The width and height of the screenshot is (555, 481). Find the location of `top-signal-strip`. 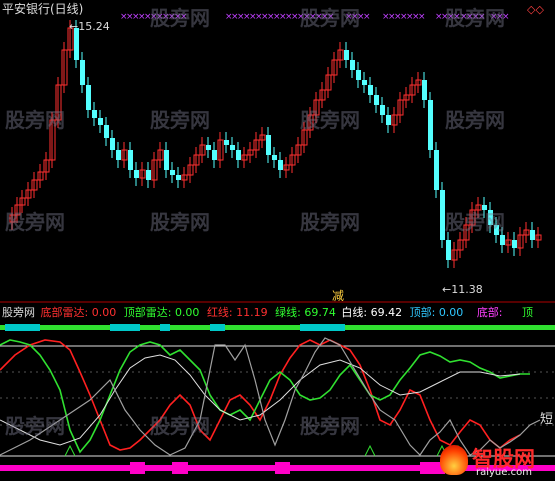

top-signal-strip is located at coordinates (277, 327).